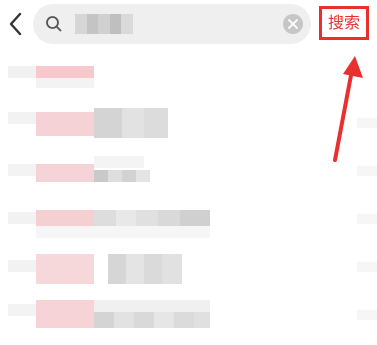 This screenshot has width=377, height=345. I want to click on back-button, so click(16, 24).